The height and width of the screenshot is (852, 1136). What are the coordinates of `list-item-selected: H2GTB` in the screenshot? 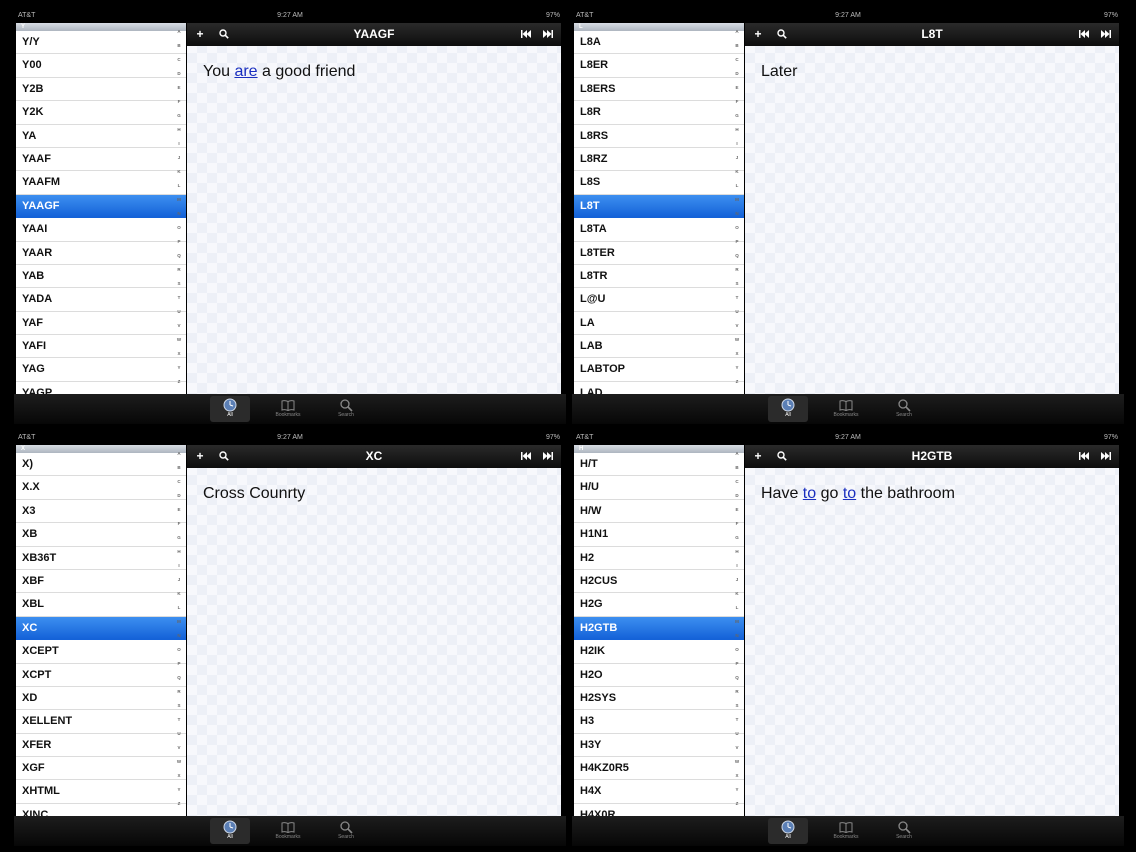 It's located at (659, 628).